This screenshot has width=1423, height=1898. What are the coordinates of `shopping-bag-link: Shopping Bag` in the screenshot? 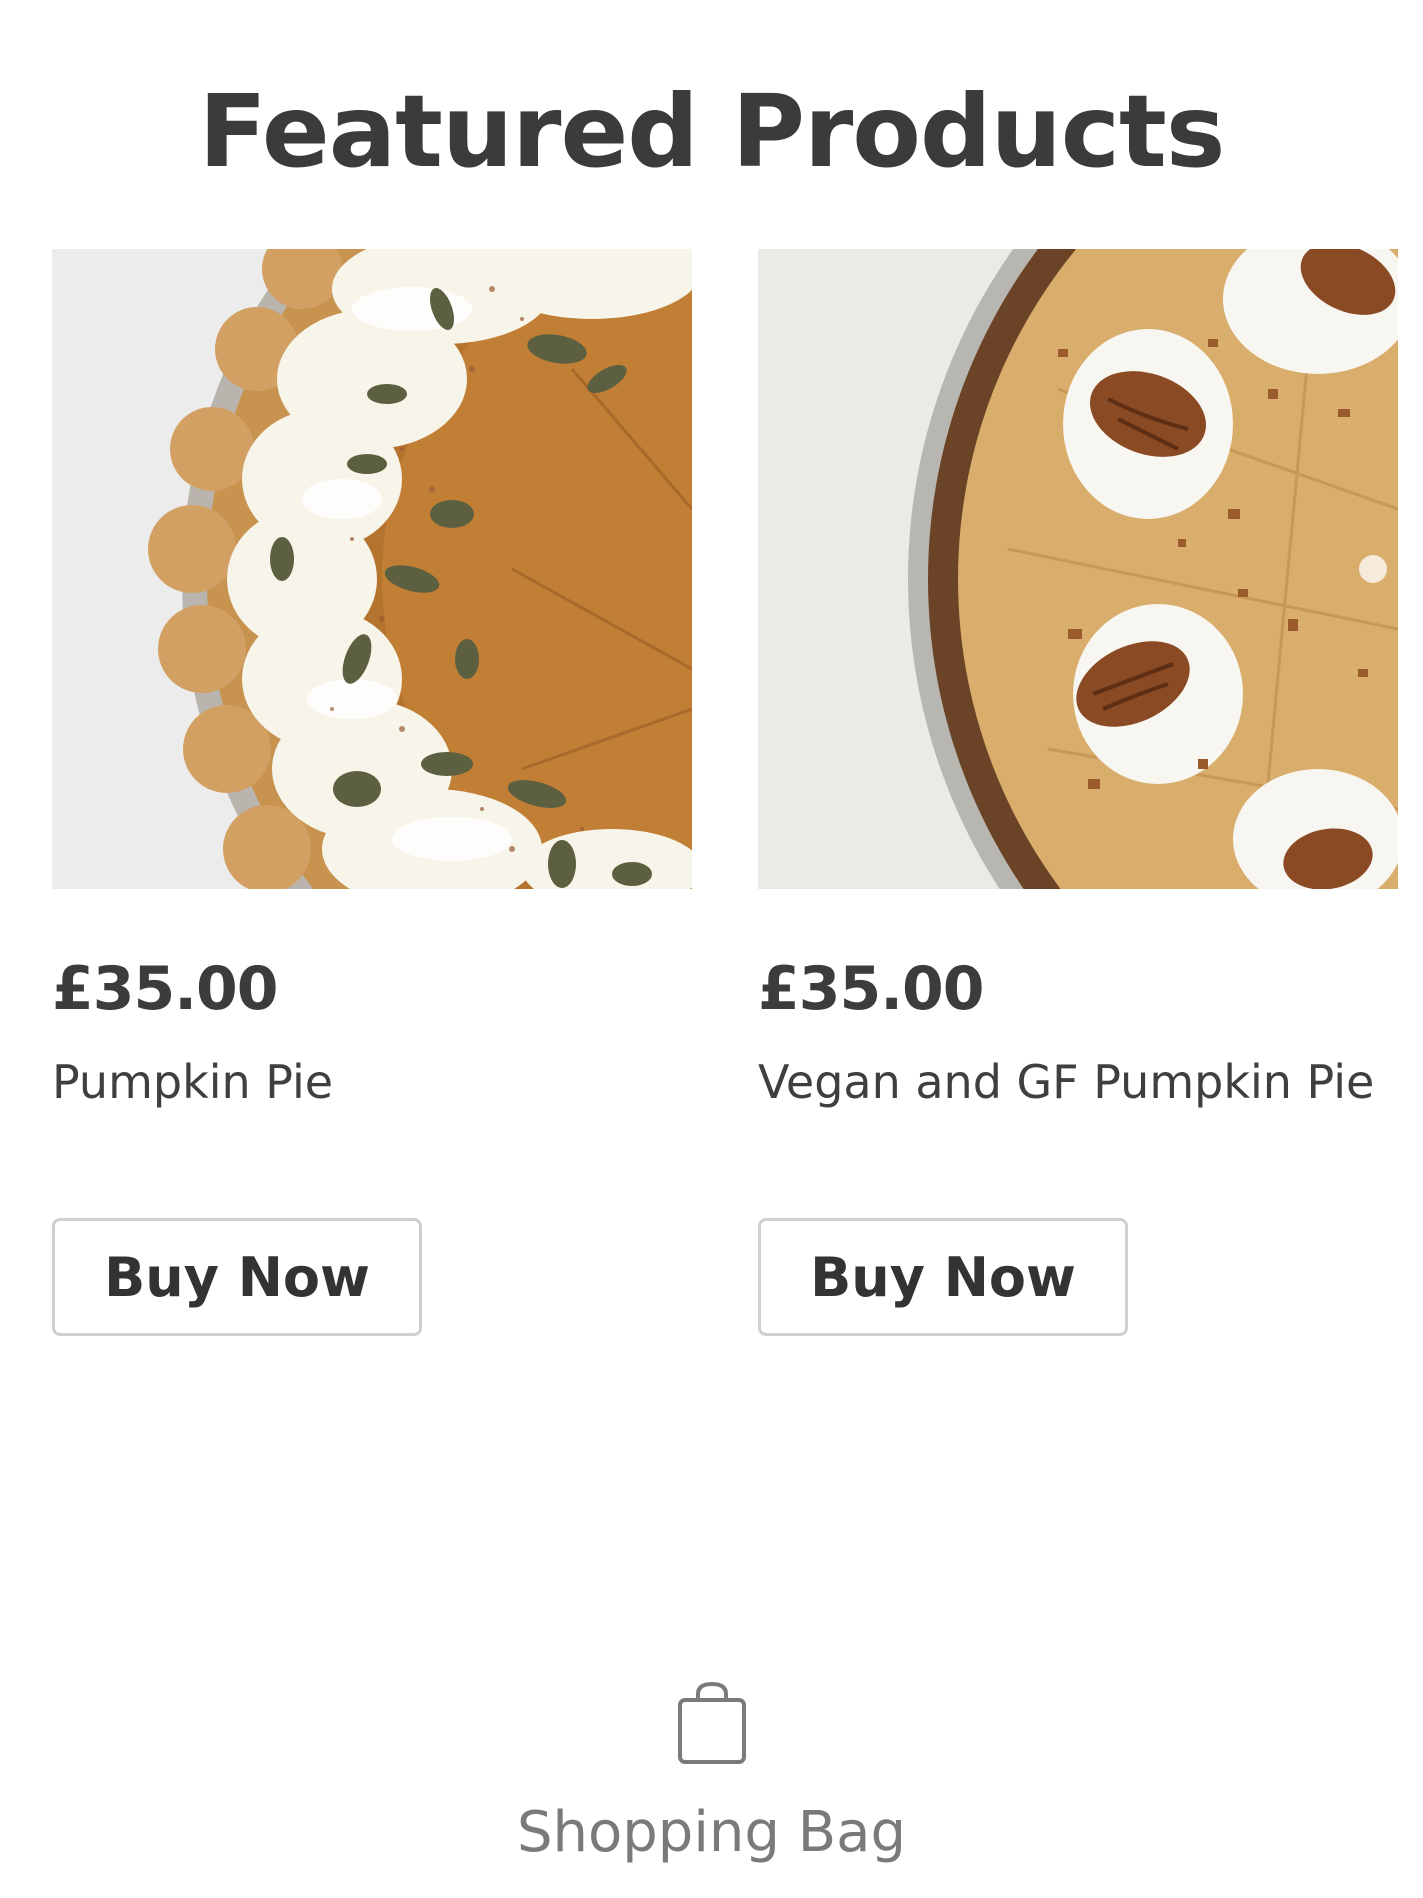 It's located at (711, 1780).